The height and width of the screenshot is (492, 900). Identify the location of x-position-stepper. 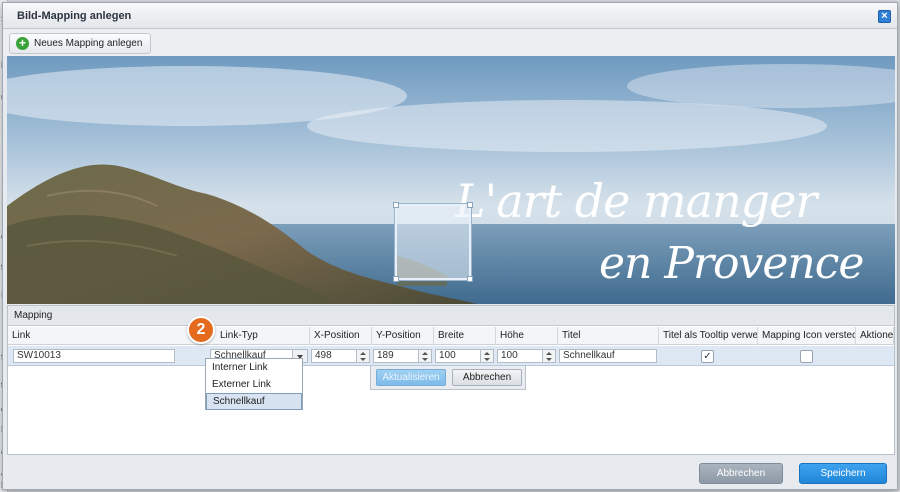
(363, 356).